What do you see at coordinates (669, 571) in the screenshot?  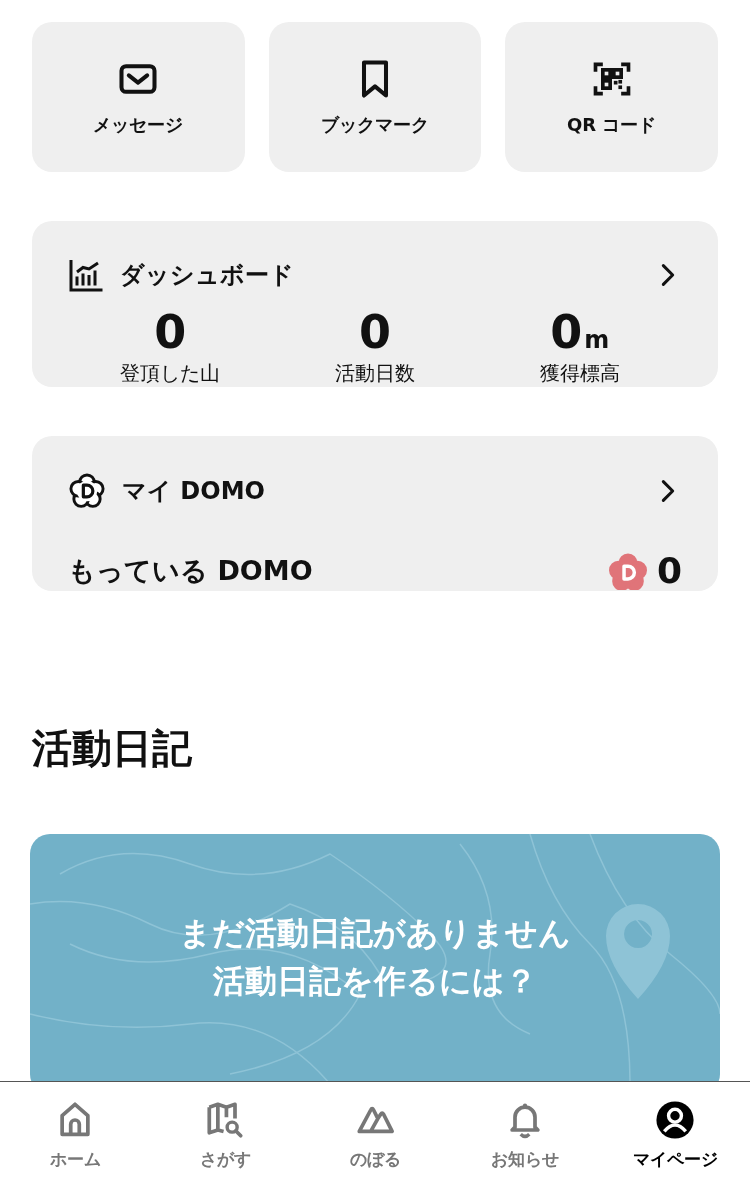 I see `domo-count: 0` at bounding box center [669, 571].